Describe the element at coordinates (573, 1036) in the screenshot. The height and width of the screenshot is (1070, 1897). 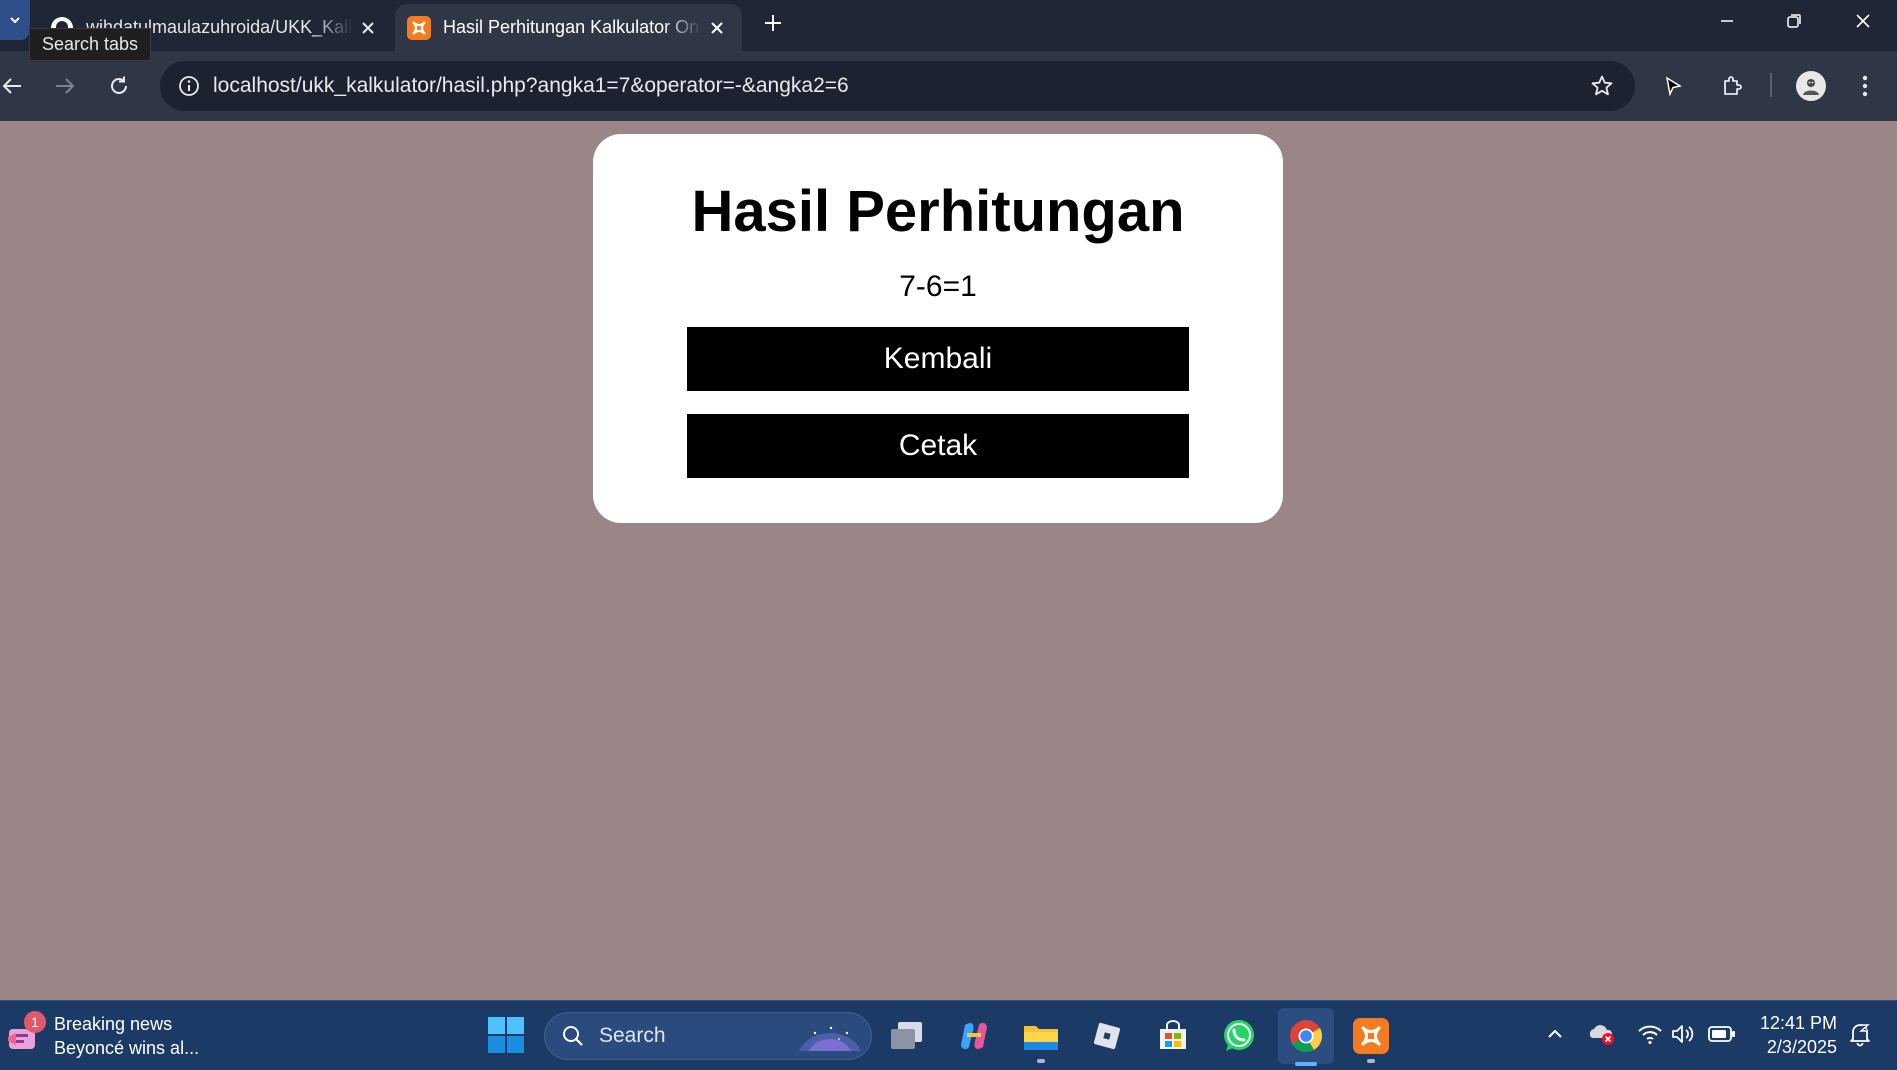
I see `search-icon` at that location.